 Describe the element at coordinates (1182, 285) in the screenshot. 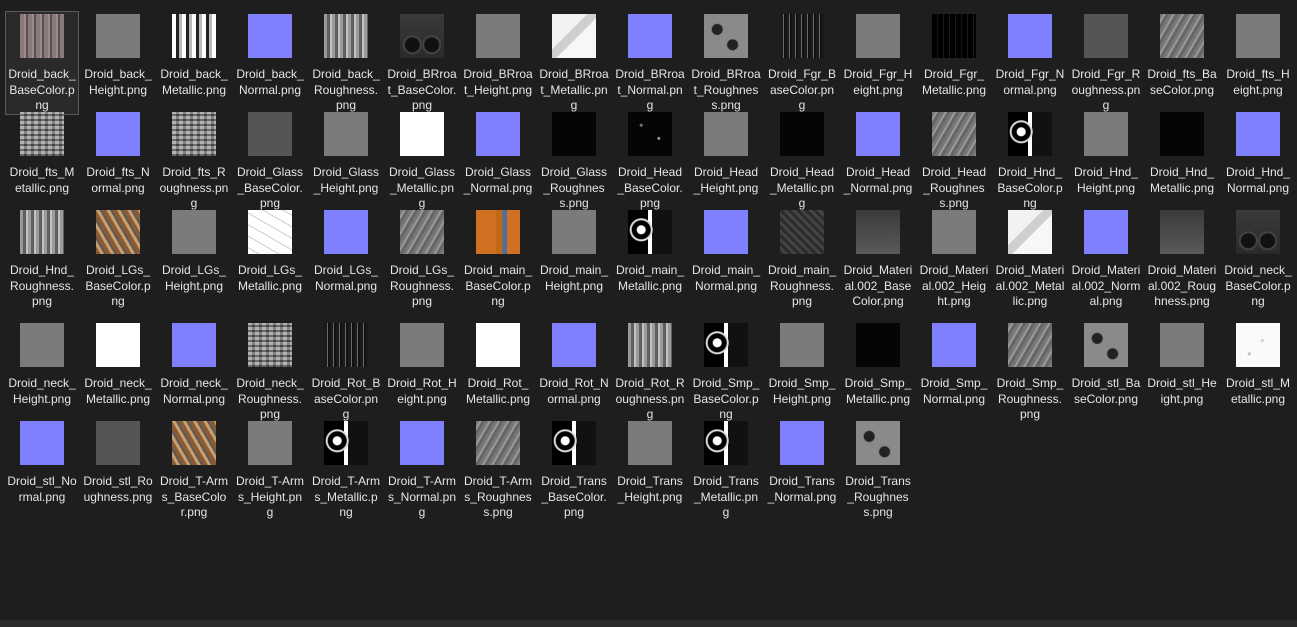

I see `file-name: Droid_Material.002_Roughness.png` at that location.